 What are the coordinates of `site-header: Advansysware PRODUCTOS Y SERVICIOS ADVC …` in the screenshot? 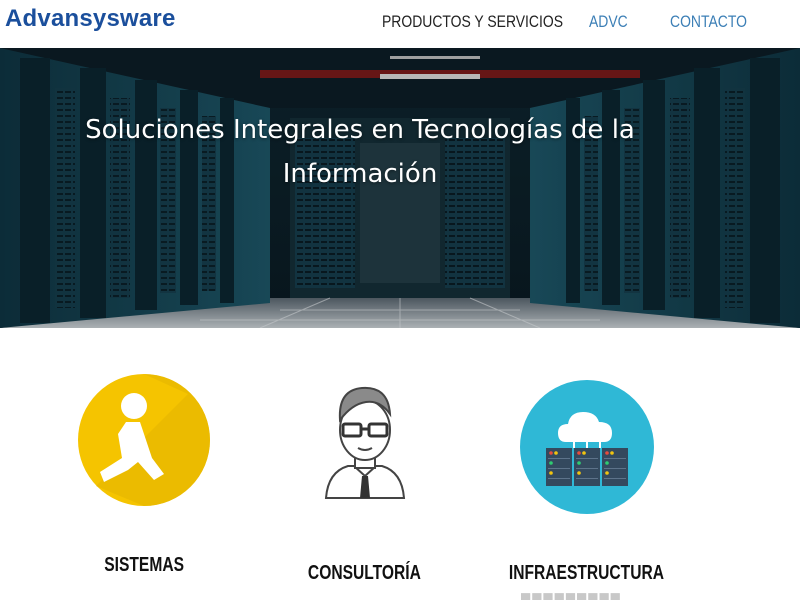 It's located at (400, 24).